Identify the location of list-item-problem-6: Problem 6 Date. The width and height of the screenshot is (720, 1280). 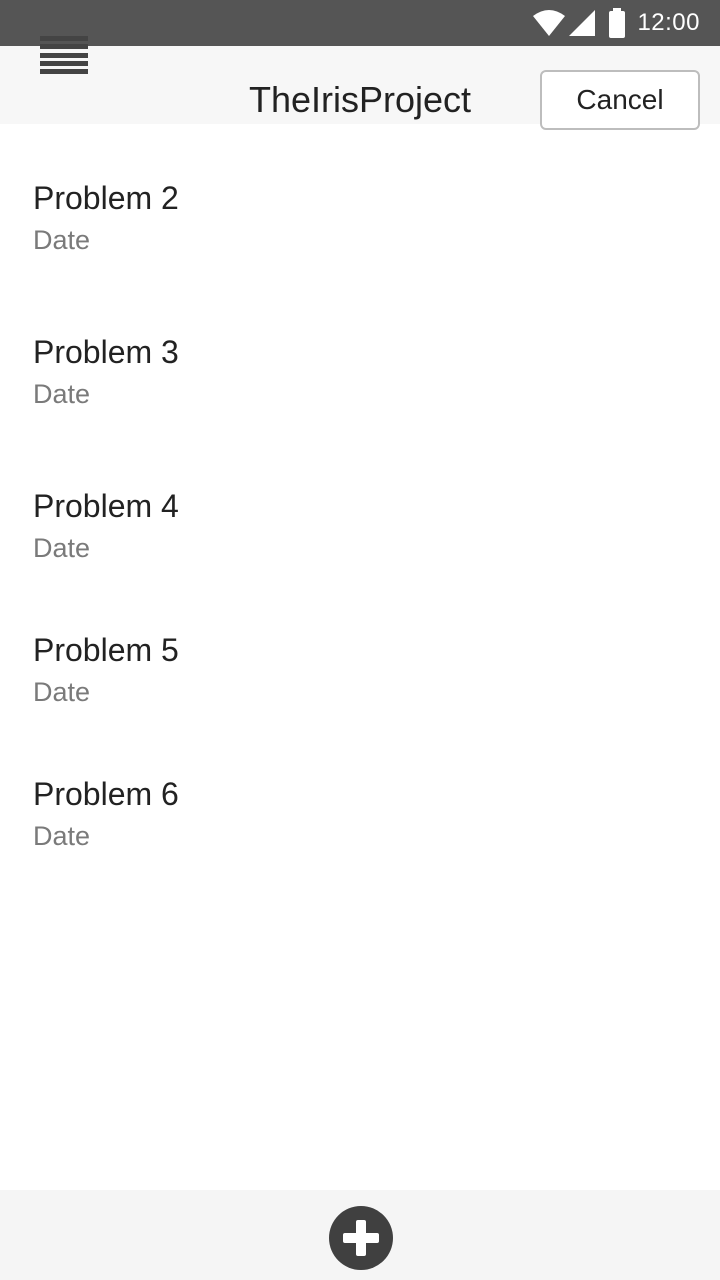
(360, 834).